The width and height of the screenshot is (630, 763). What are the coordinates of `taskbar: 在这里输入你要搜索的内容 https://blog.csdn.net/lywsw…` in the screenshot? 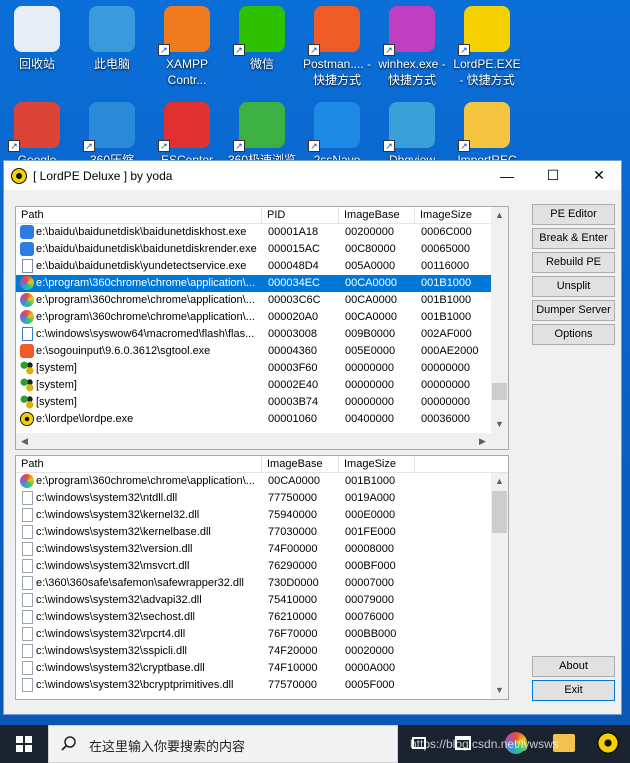 It's located at (315, 744).